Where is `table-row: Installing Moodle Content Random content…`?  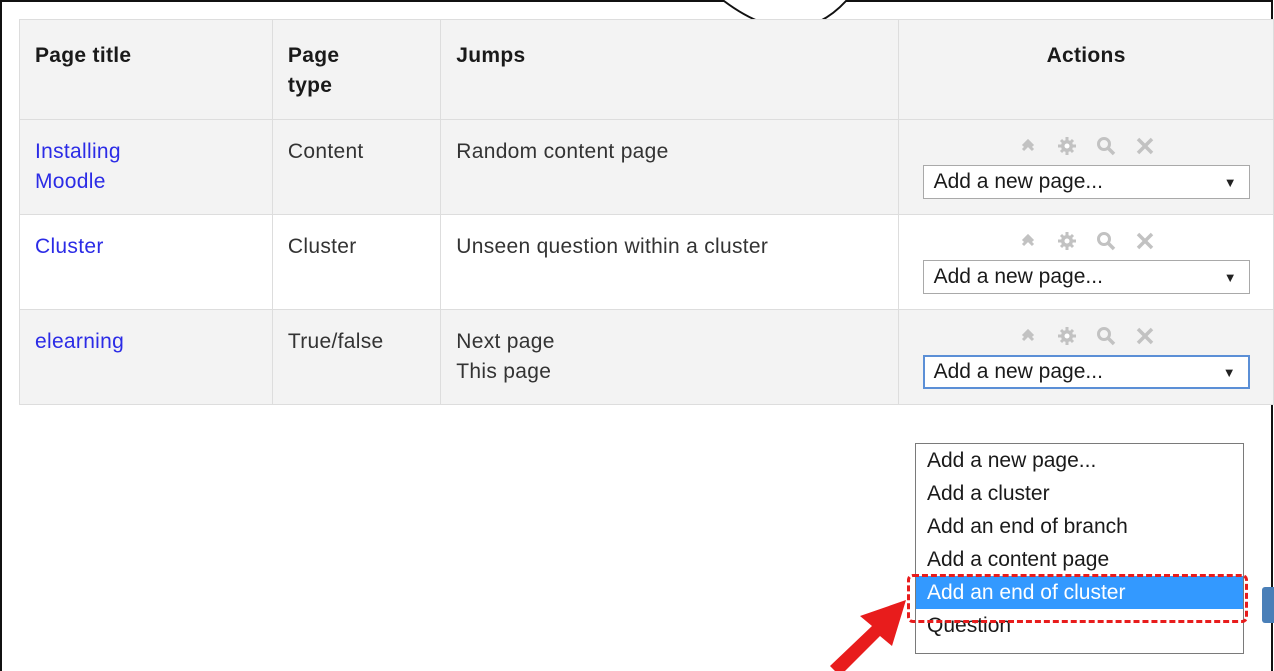 table-row: Installing Moodle Content Random content… is located at coordinates (646, 167).